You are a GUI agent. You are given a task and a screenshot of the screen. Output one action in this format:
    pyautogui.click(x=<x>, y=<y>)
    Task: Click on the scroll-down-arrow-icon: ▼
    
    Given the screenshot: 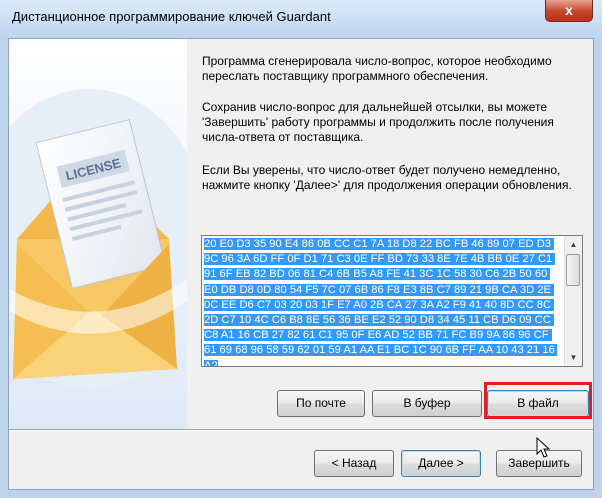 What is the action you would take?
    pyautogui.click(x=573, y=357)
    